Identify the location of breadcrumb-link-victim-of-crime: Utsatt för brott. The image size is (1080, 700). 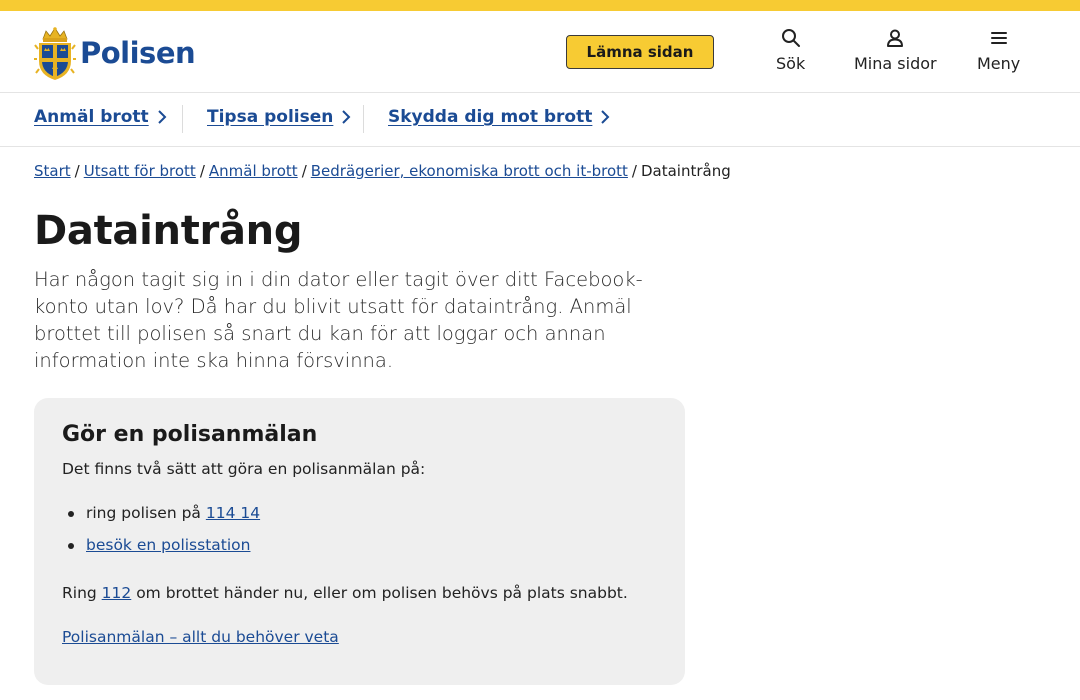
(140, 171).